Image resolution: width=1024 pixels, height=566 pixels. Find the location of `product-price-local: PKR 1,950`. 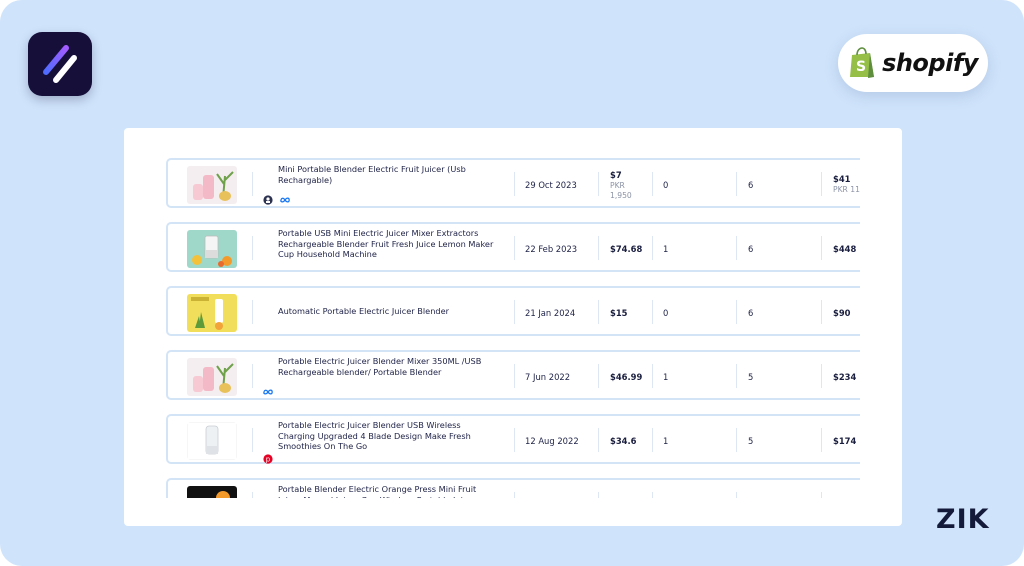

product-price-local: PKR 1,950 is located at coordinates (621, 190).